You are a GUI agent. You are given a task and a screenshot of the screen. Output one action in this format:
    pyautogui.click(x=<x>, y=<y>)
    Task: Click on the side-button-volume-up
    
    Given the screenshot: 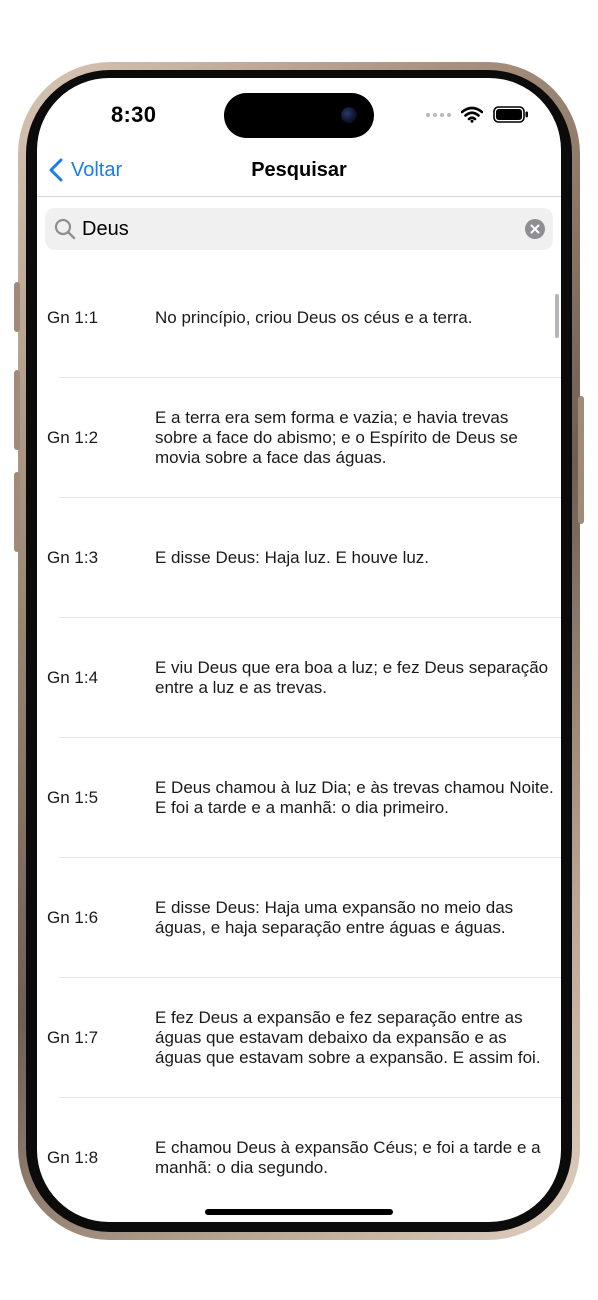 What is the action you would take?
    pyautogui.click(x=17, y=410)
    